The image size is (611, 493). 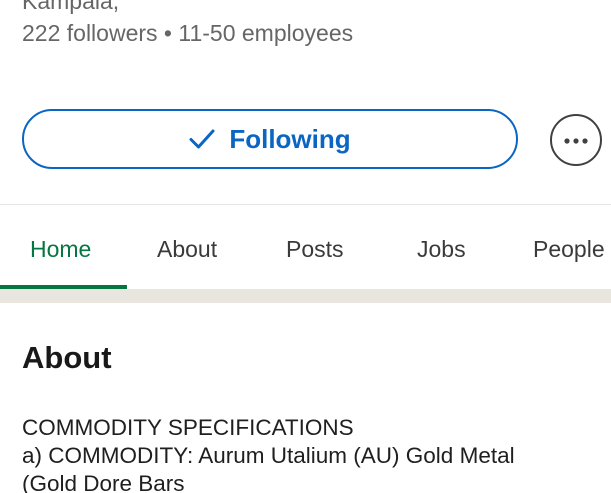 I want to click on following-button: Following, so click(x=270, y=139).